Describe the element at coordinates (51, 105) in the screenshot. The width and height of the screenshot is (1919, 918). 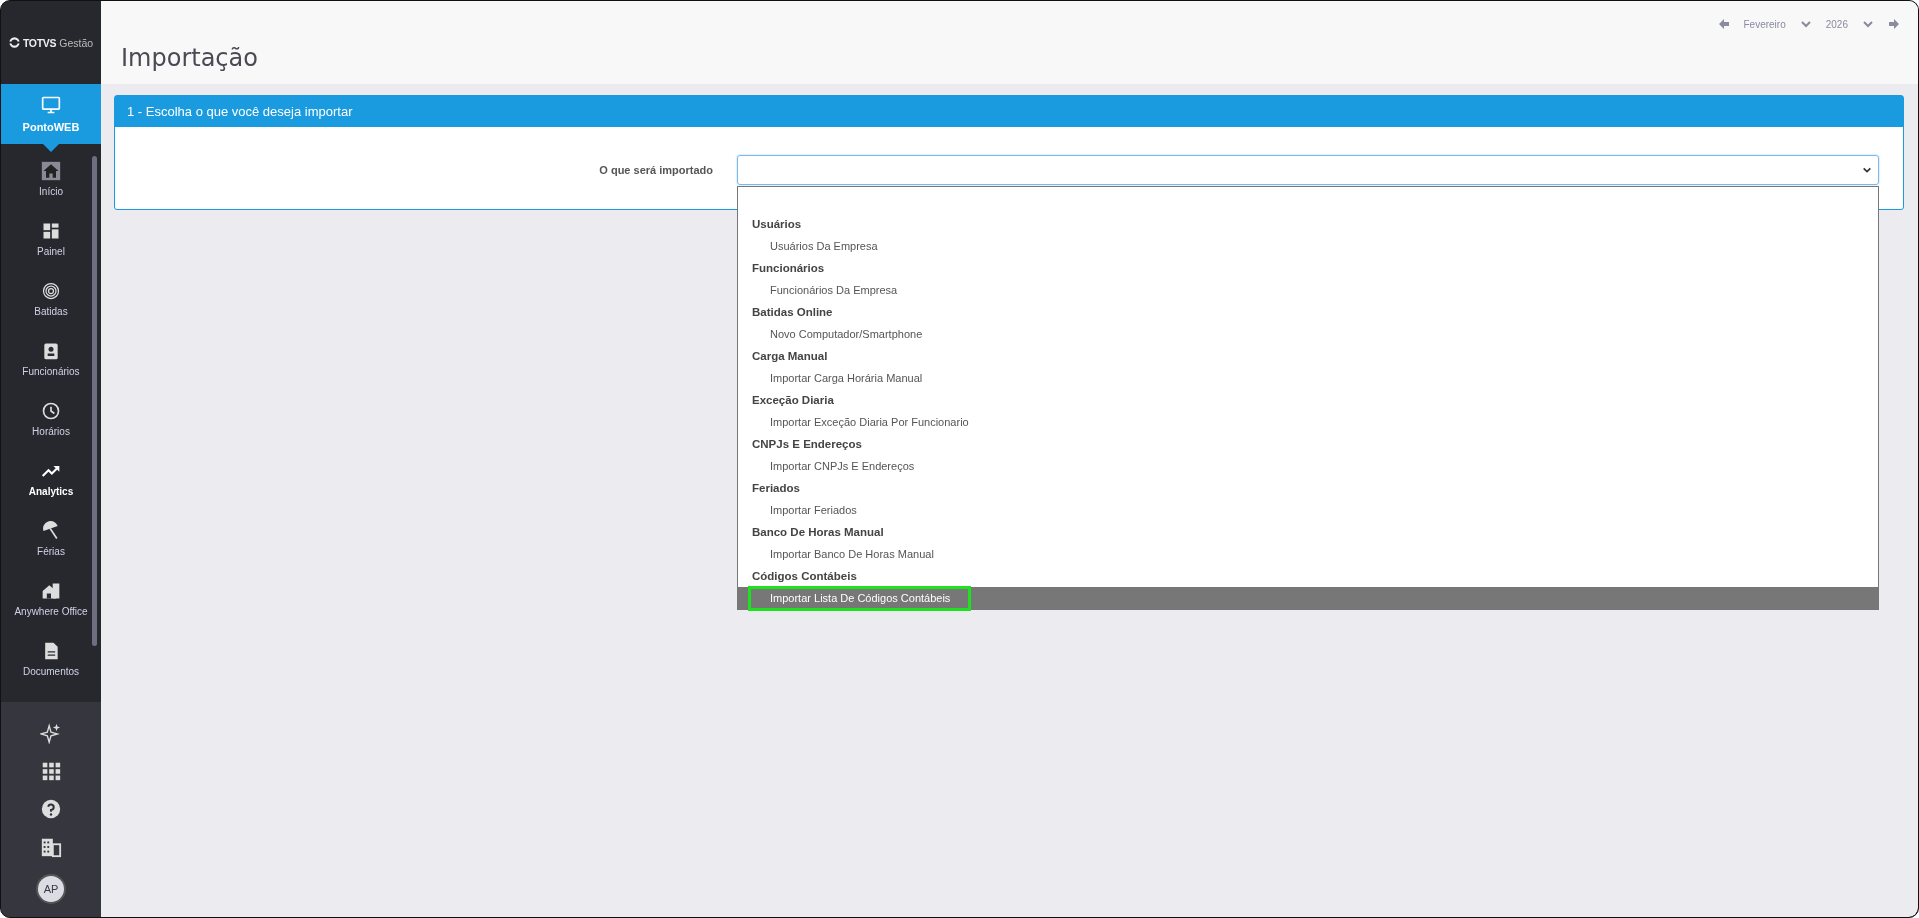
I see `monitor-icon` at that location.